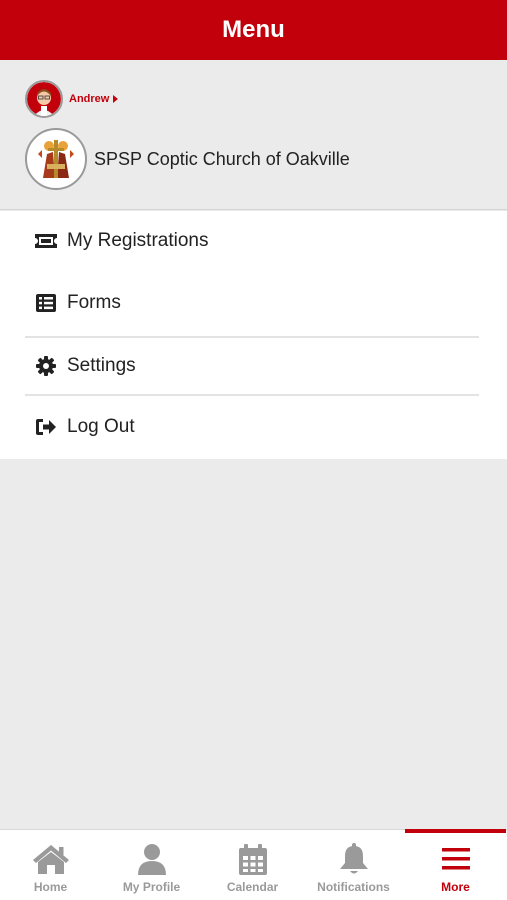  What do you see at coordinates (46, 303) in the screenshot?
I see `list-icon` at bounding box center [46, 303].